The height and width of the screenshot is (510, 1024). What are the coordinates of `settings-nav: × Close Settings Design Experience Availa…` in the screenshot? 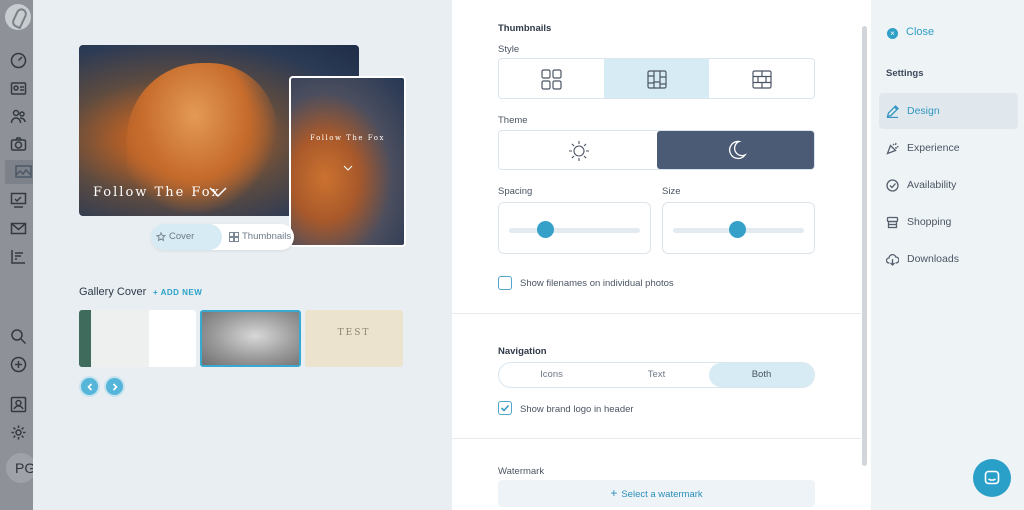 It's located at (947, 255).